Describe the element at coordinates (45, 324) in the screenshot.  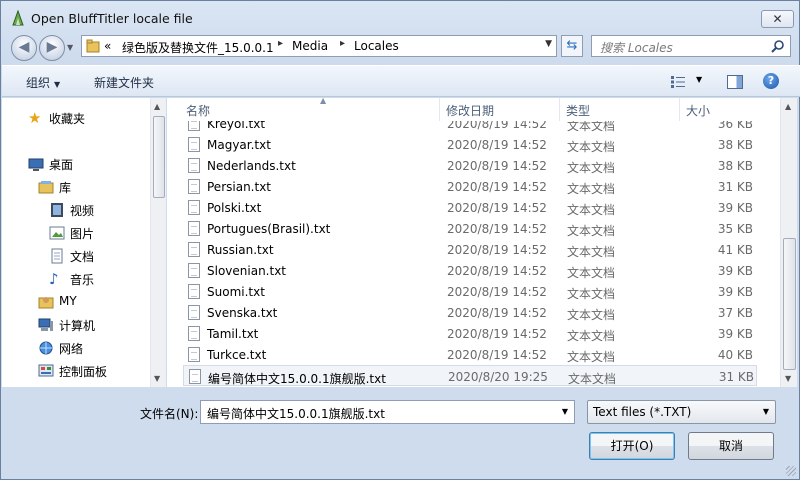
I see `computer-icon` at that location.